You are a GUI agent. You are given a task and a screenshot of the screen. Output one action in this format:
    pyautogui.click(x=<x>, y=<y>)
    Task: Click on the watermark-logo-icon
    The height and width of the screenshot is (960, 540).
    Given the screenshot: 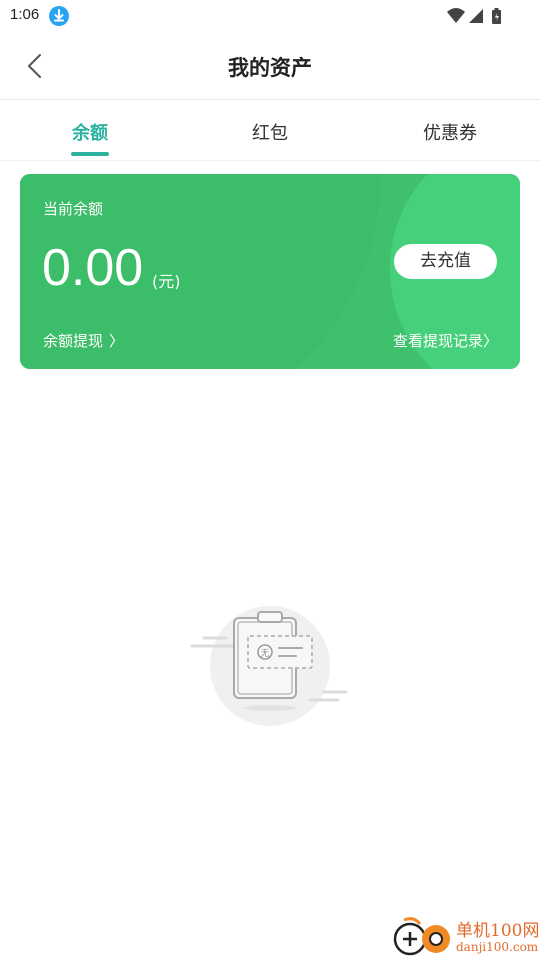 What is the action you would take?
    pyautogui.click(x=421, y=936)
    